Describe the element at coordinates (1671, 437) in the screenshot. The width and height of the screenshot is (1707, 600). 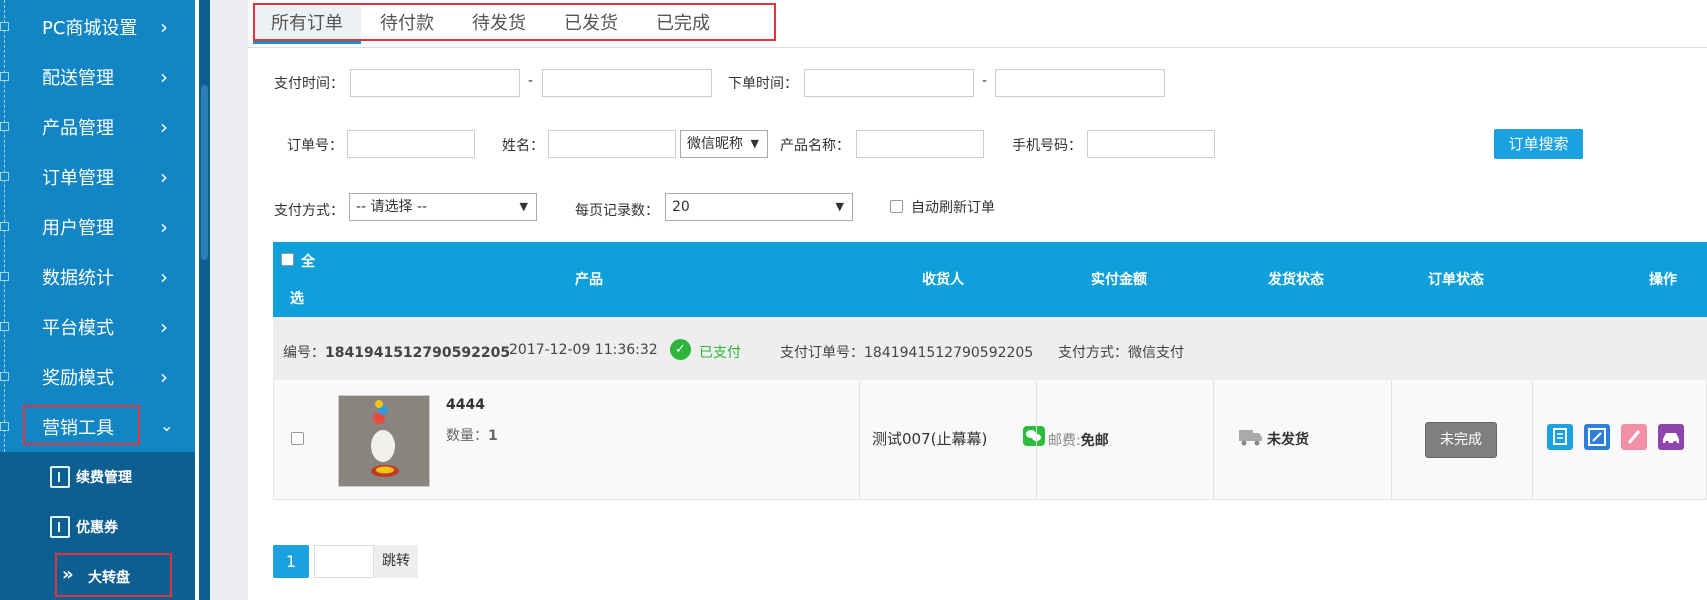
I see `car-icon` at that location.